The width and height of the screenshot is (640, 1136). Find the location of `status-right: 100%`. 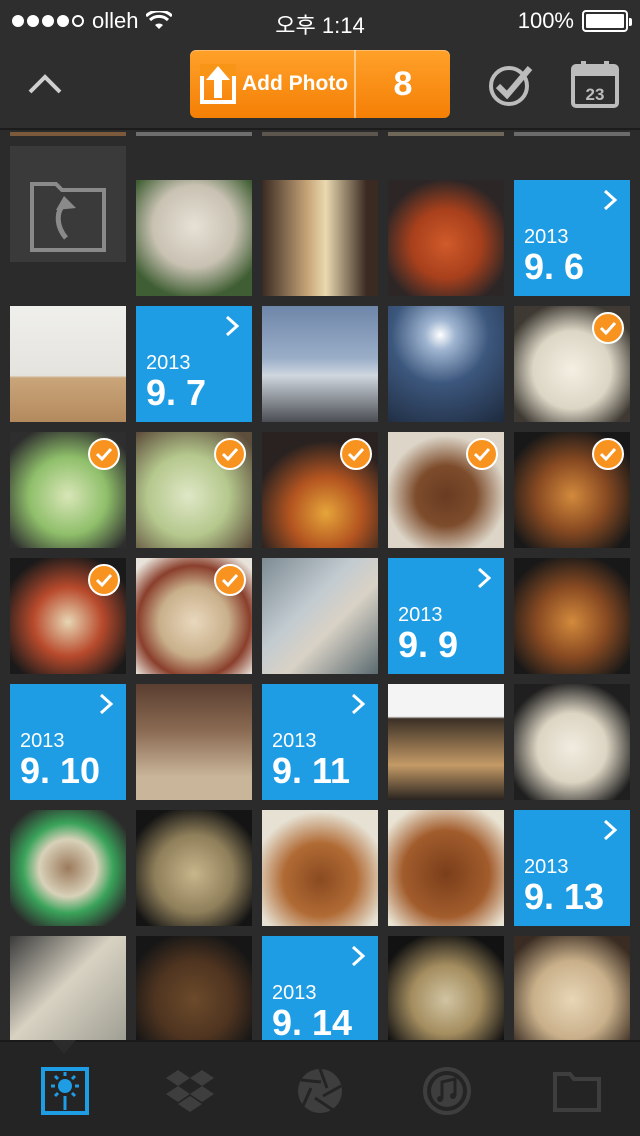

status-right: 100% is located at coordinates (574, 21).